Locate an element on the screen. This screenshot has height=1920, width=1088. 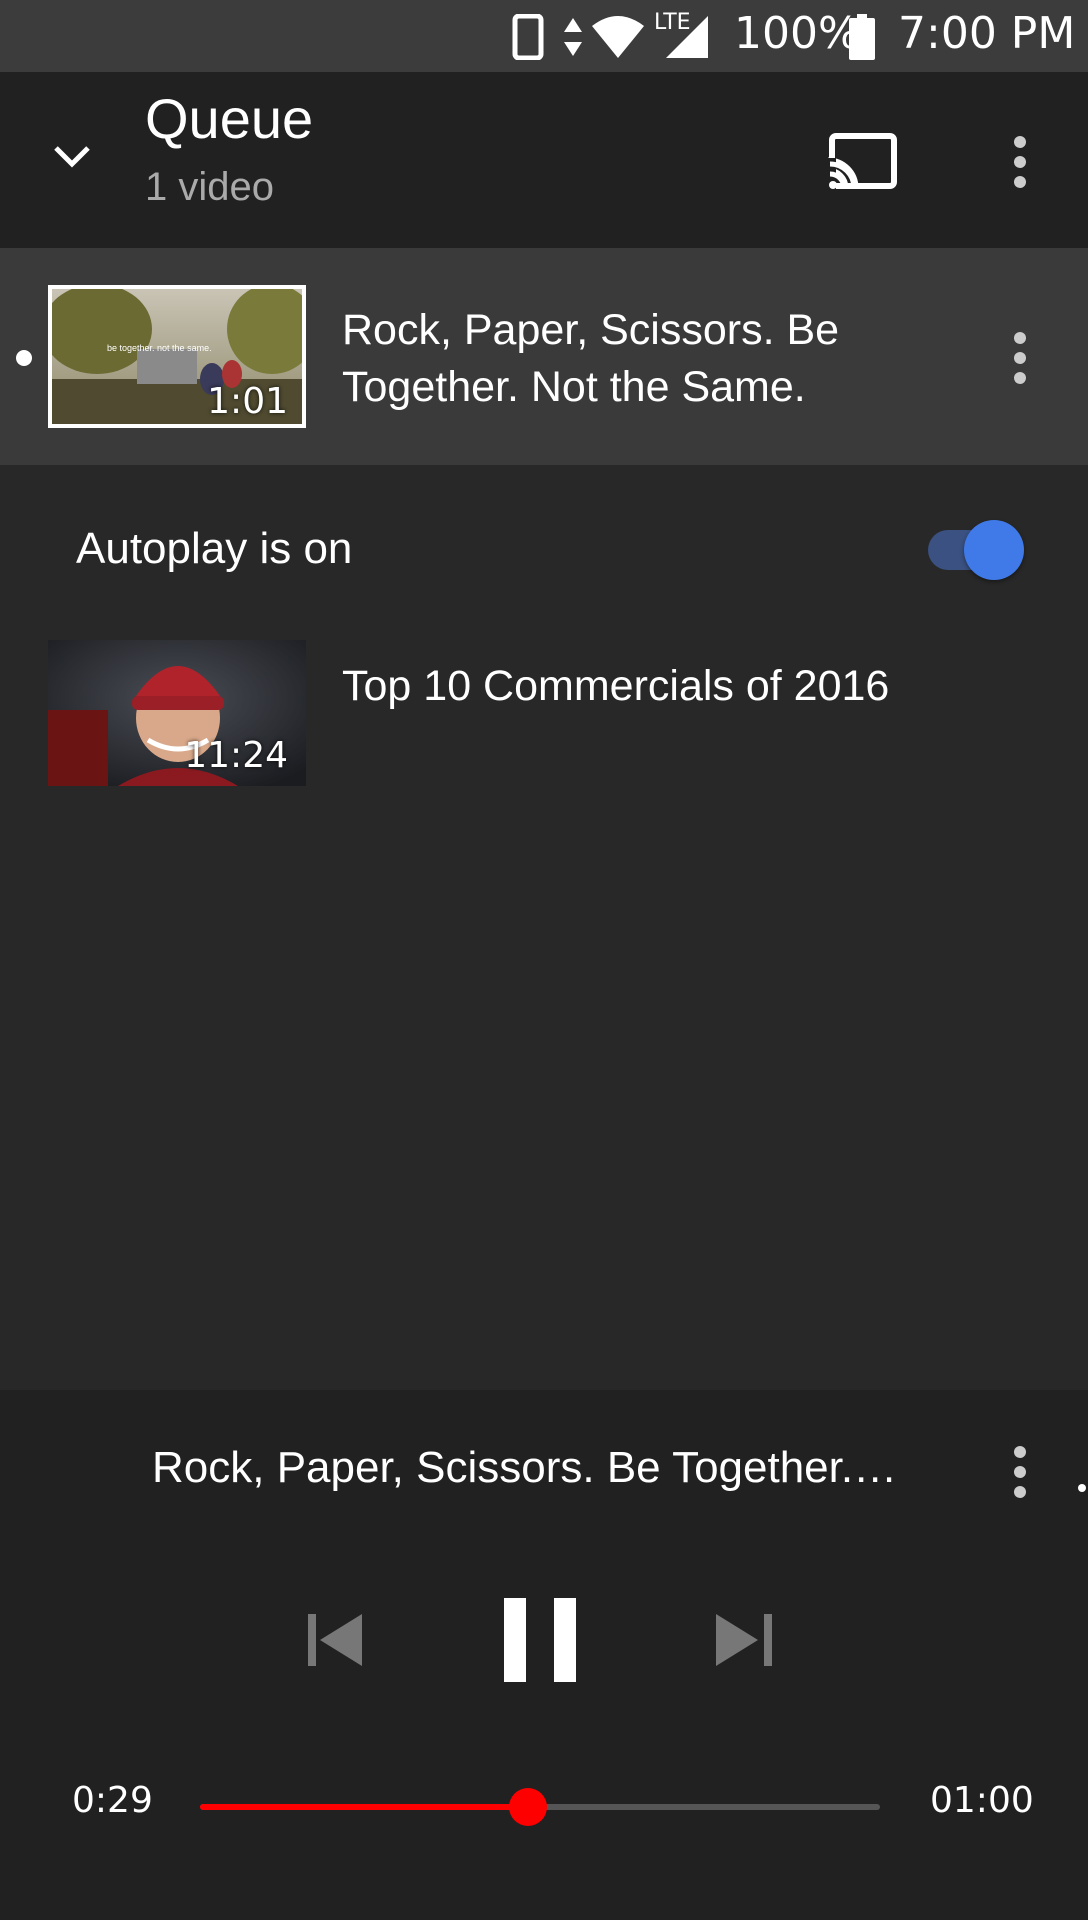
autoplay-toggle is located at coordinates (976, 550).